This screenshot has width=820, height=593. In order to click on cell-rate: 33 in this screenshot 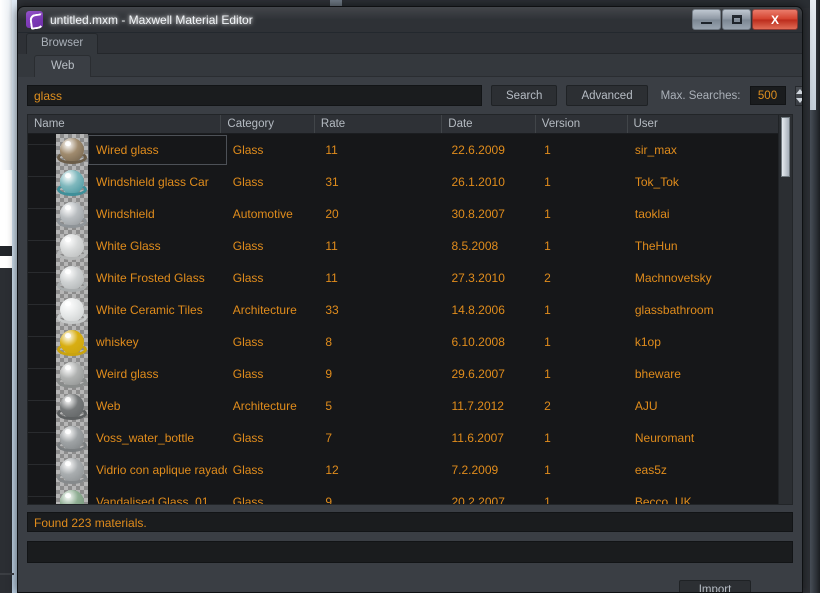, I will do `click(332, 310)`.